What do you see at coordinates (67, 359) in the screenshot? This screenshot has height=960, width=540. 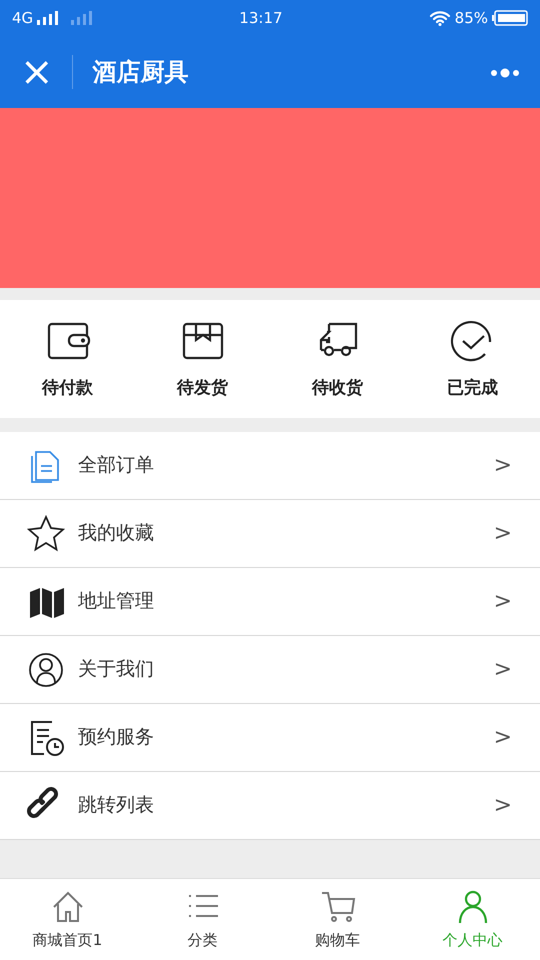 I see `order-status-button: 待付款` at bounding box center [67, 359].